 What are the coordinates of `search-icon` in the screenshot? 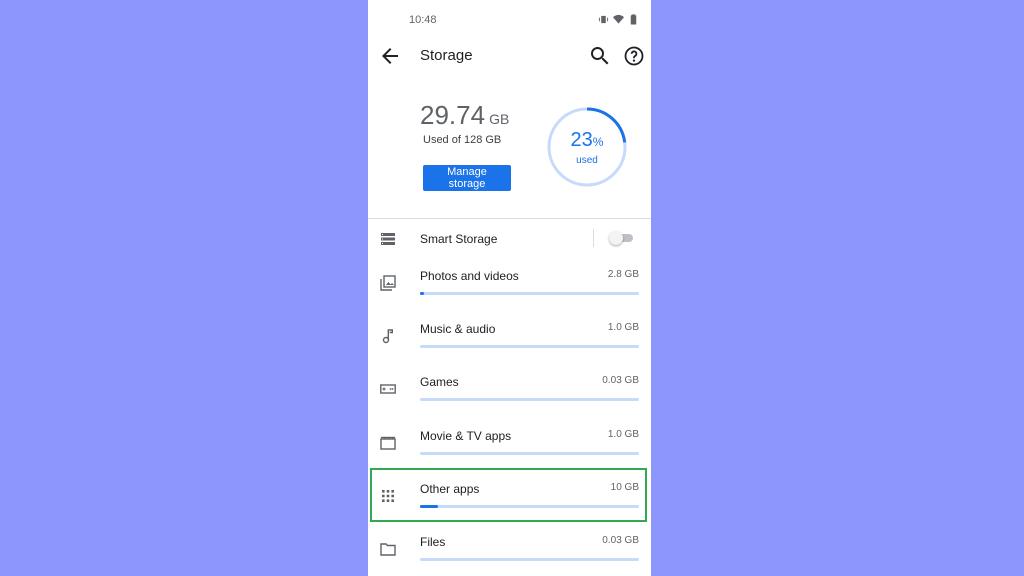 It's located at (600, 56).